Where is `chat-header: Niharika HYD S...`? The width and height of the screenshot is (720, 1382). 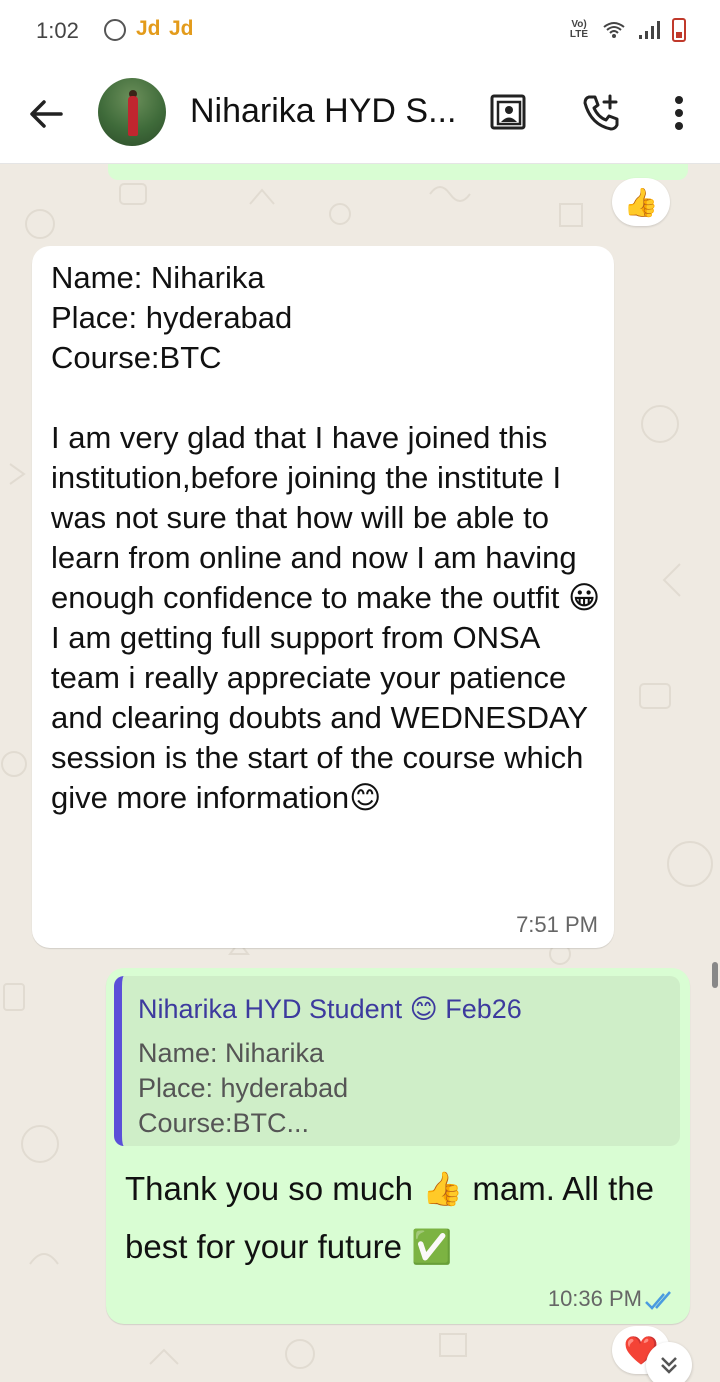 chat-header: Niharika HYD S... is located at coordinates (360, 113).